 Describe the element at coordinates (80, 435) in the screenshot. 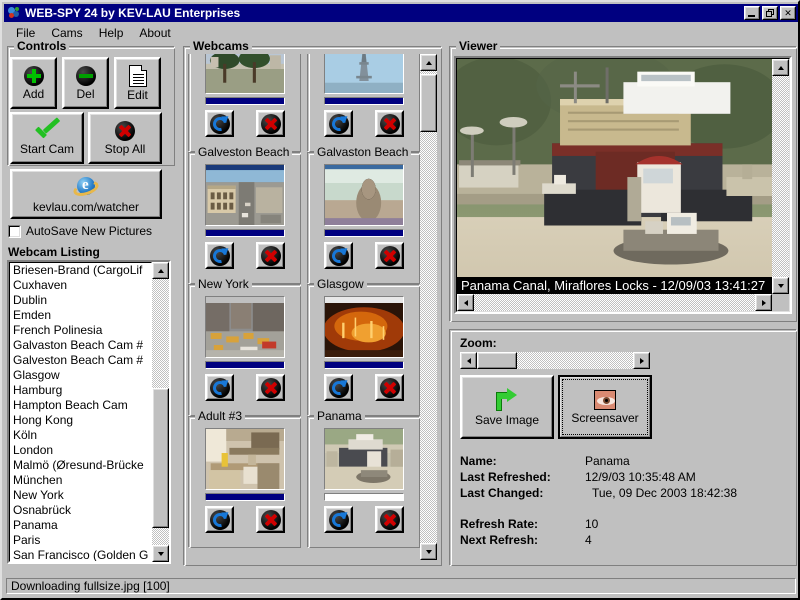

I see `list-item: Köln` at that location.